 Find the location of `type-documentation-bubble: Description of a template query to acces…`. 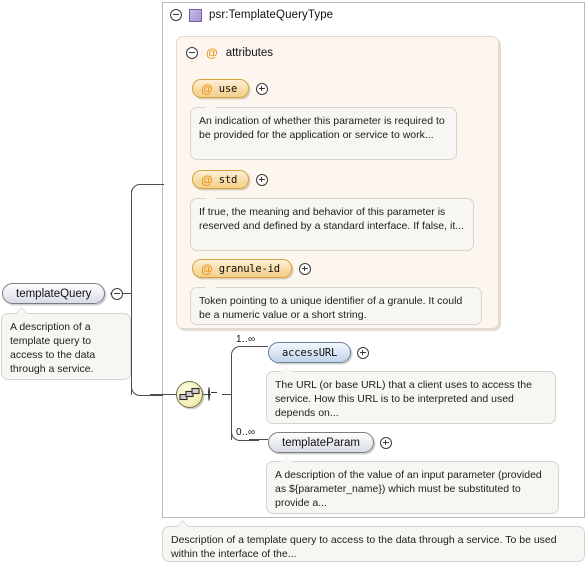

type-documentation-bubble: Description of a template query to acces… is located at coordinates (373, 544).